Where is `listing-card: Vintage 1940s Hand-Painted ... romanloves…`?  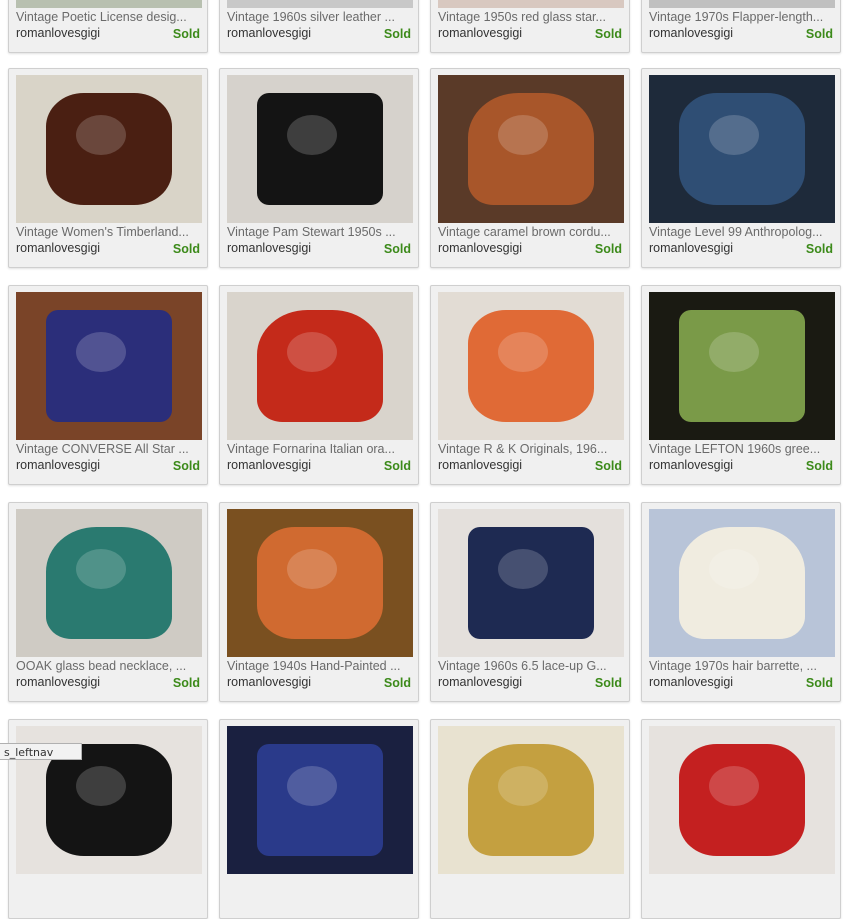
listing-card: Vintage 1940s Hand-Painted ... romanloves… is located at coordinates (319, 602).